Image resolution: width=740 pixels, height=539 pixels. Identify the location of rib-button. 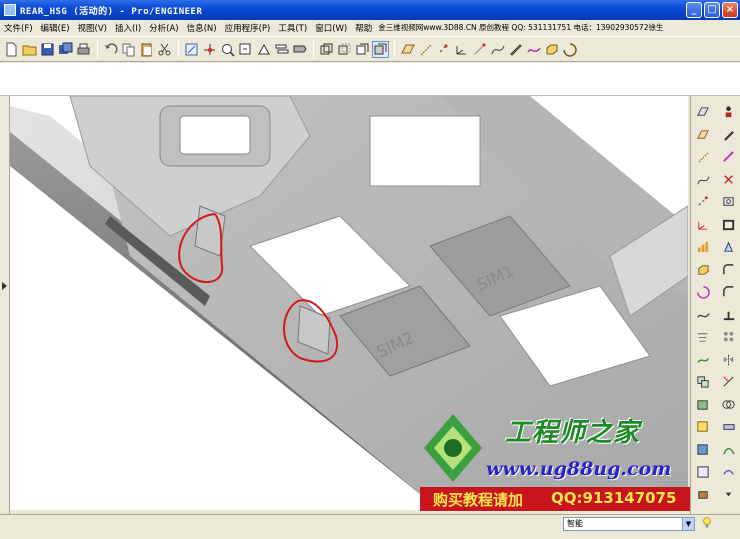
(729, 315).